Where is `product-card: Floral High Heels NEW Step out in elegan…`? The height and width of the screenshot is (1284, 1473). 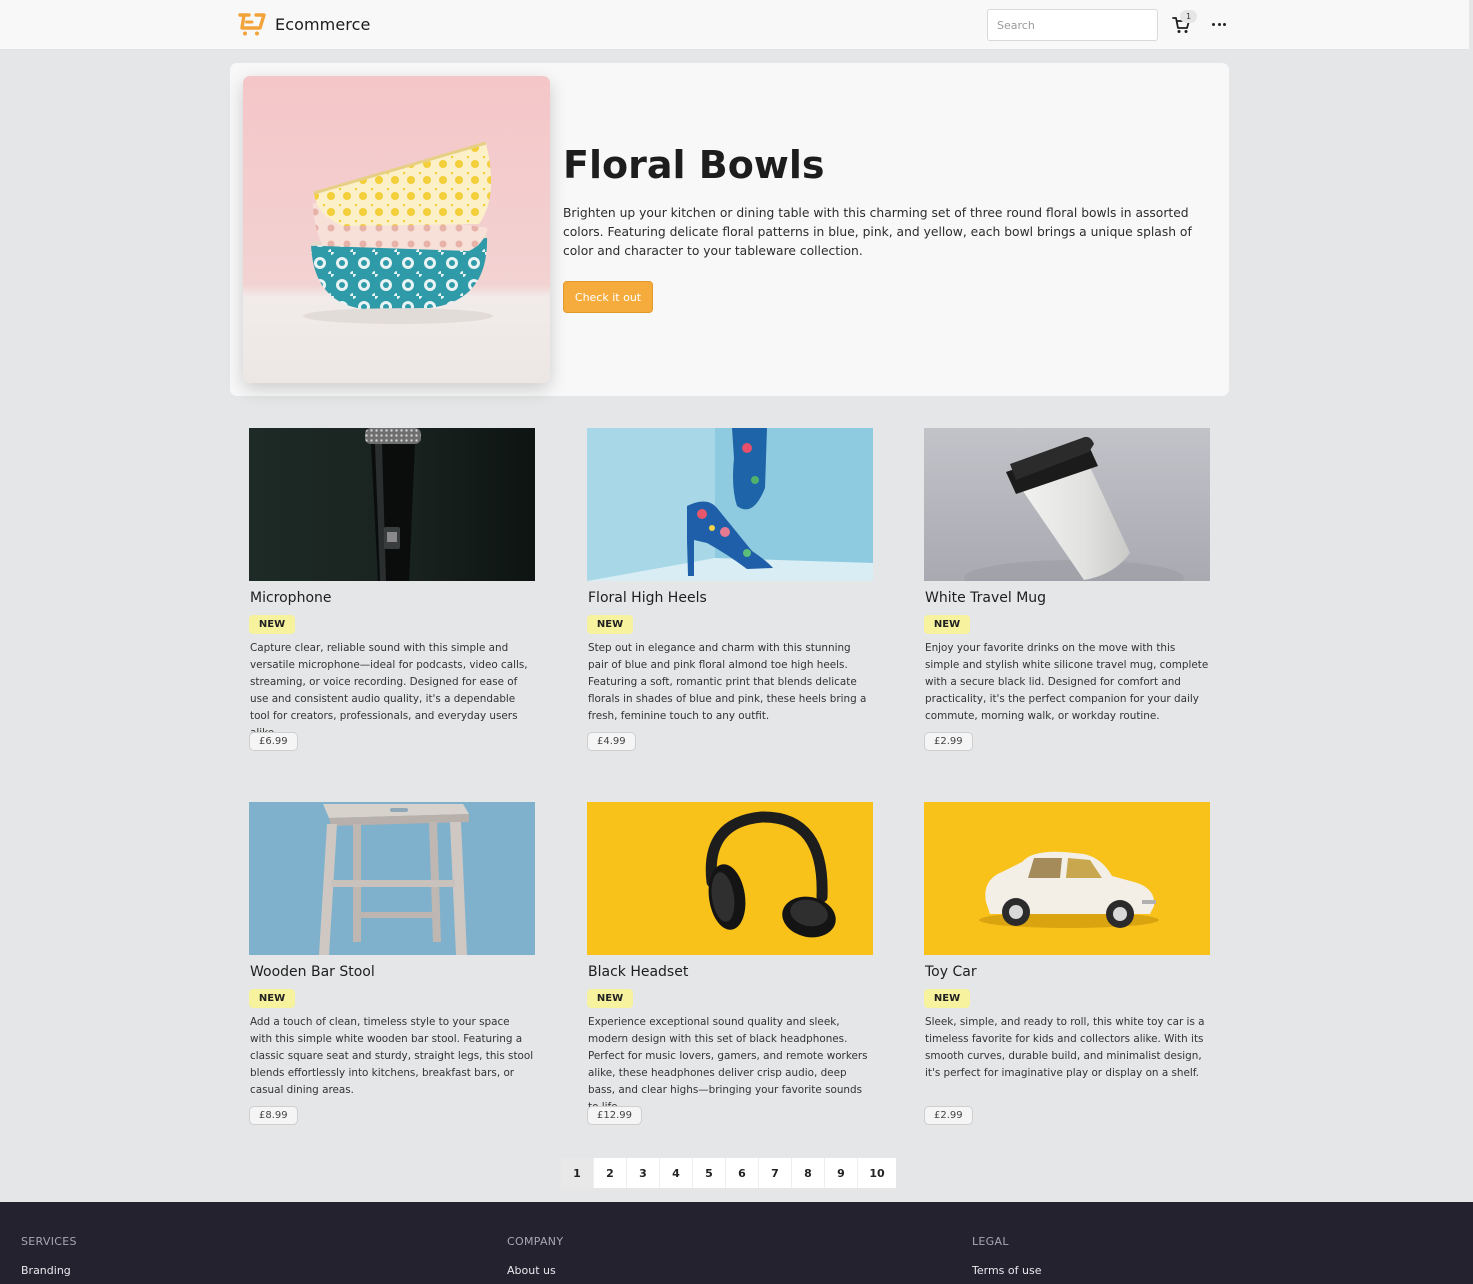 product-card: Floral High Heels NEW Step out in elegan… is located at coordinates (730, 589).